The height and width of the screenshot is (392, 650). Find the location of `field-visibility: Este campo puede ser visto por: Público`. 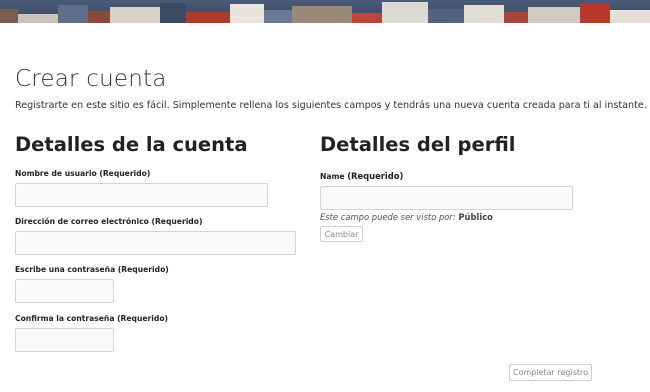

field-visibility: Este campo puede ser visto por: Público is located at coordinates (406, 217).